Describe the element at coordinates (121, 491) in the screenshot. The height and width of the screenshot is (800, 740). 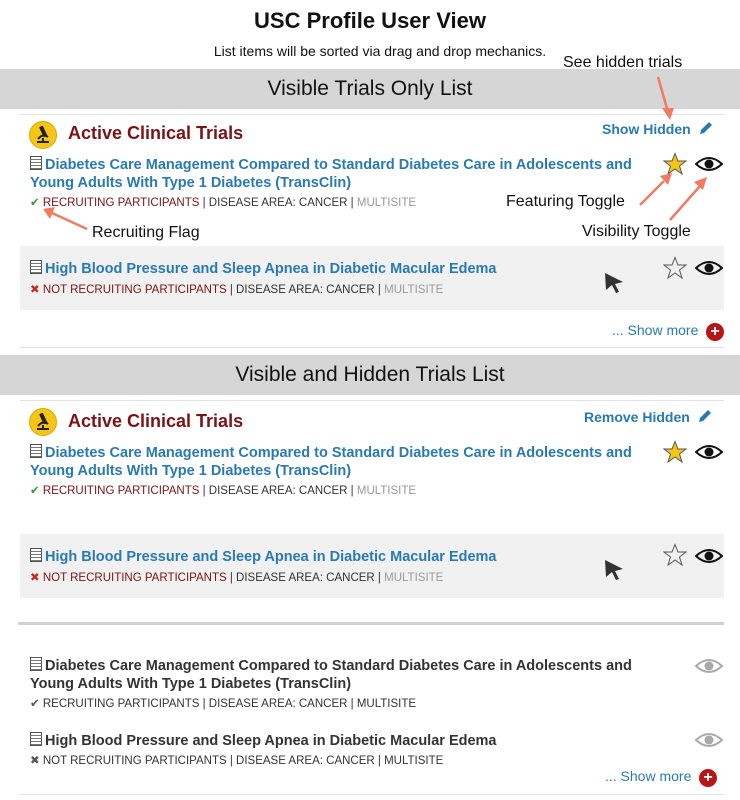
I see `recruiting-status: RECRUITING PARTICIPANTS` at that location.